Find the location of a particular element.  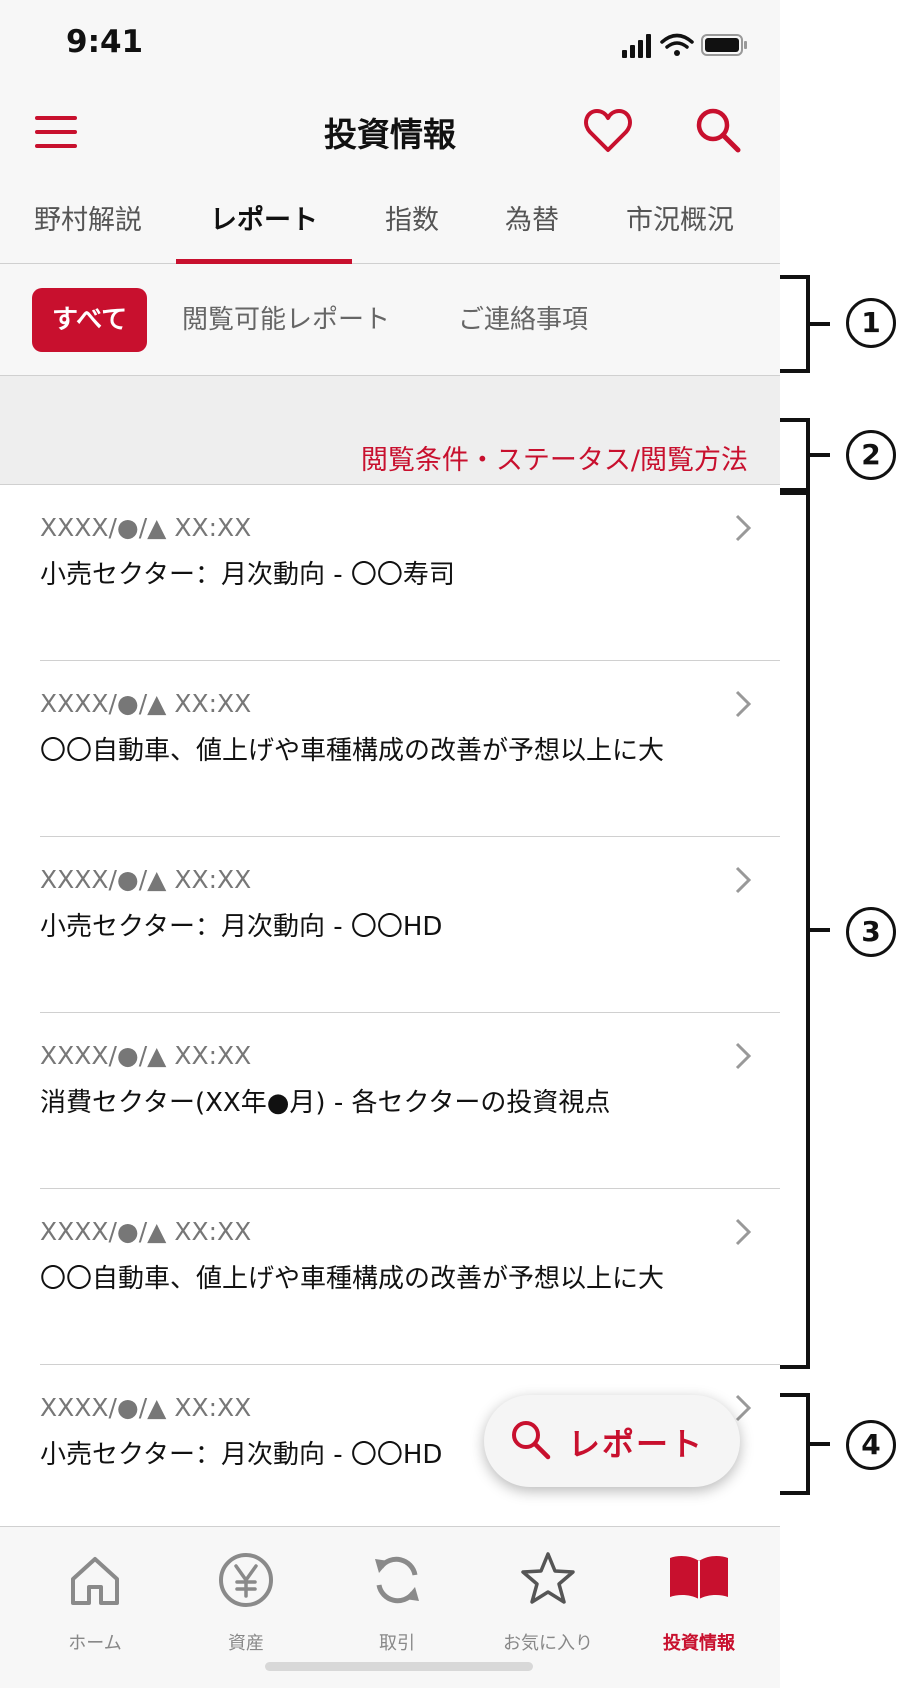

annotation-number: 1 is located at coordinates (871, 323).